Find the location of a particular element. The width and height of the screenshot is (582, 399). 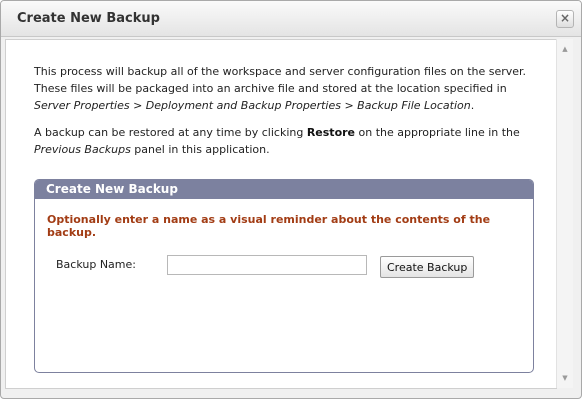

dialog-title: Create New Backup is located at coordinates (88, 18).